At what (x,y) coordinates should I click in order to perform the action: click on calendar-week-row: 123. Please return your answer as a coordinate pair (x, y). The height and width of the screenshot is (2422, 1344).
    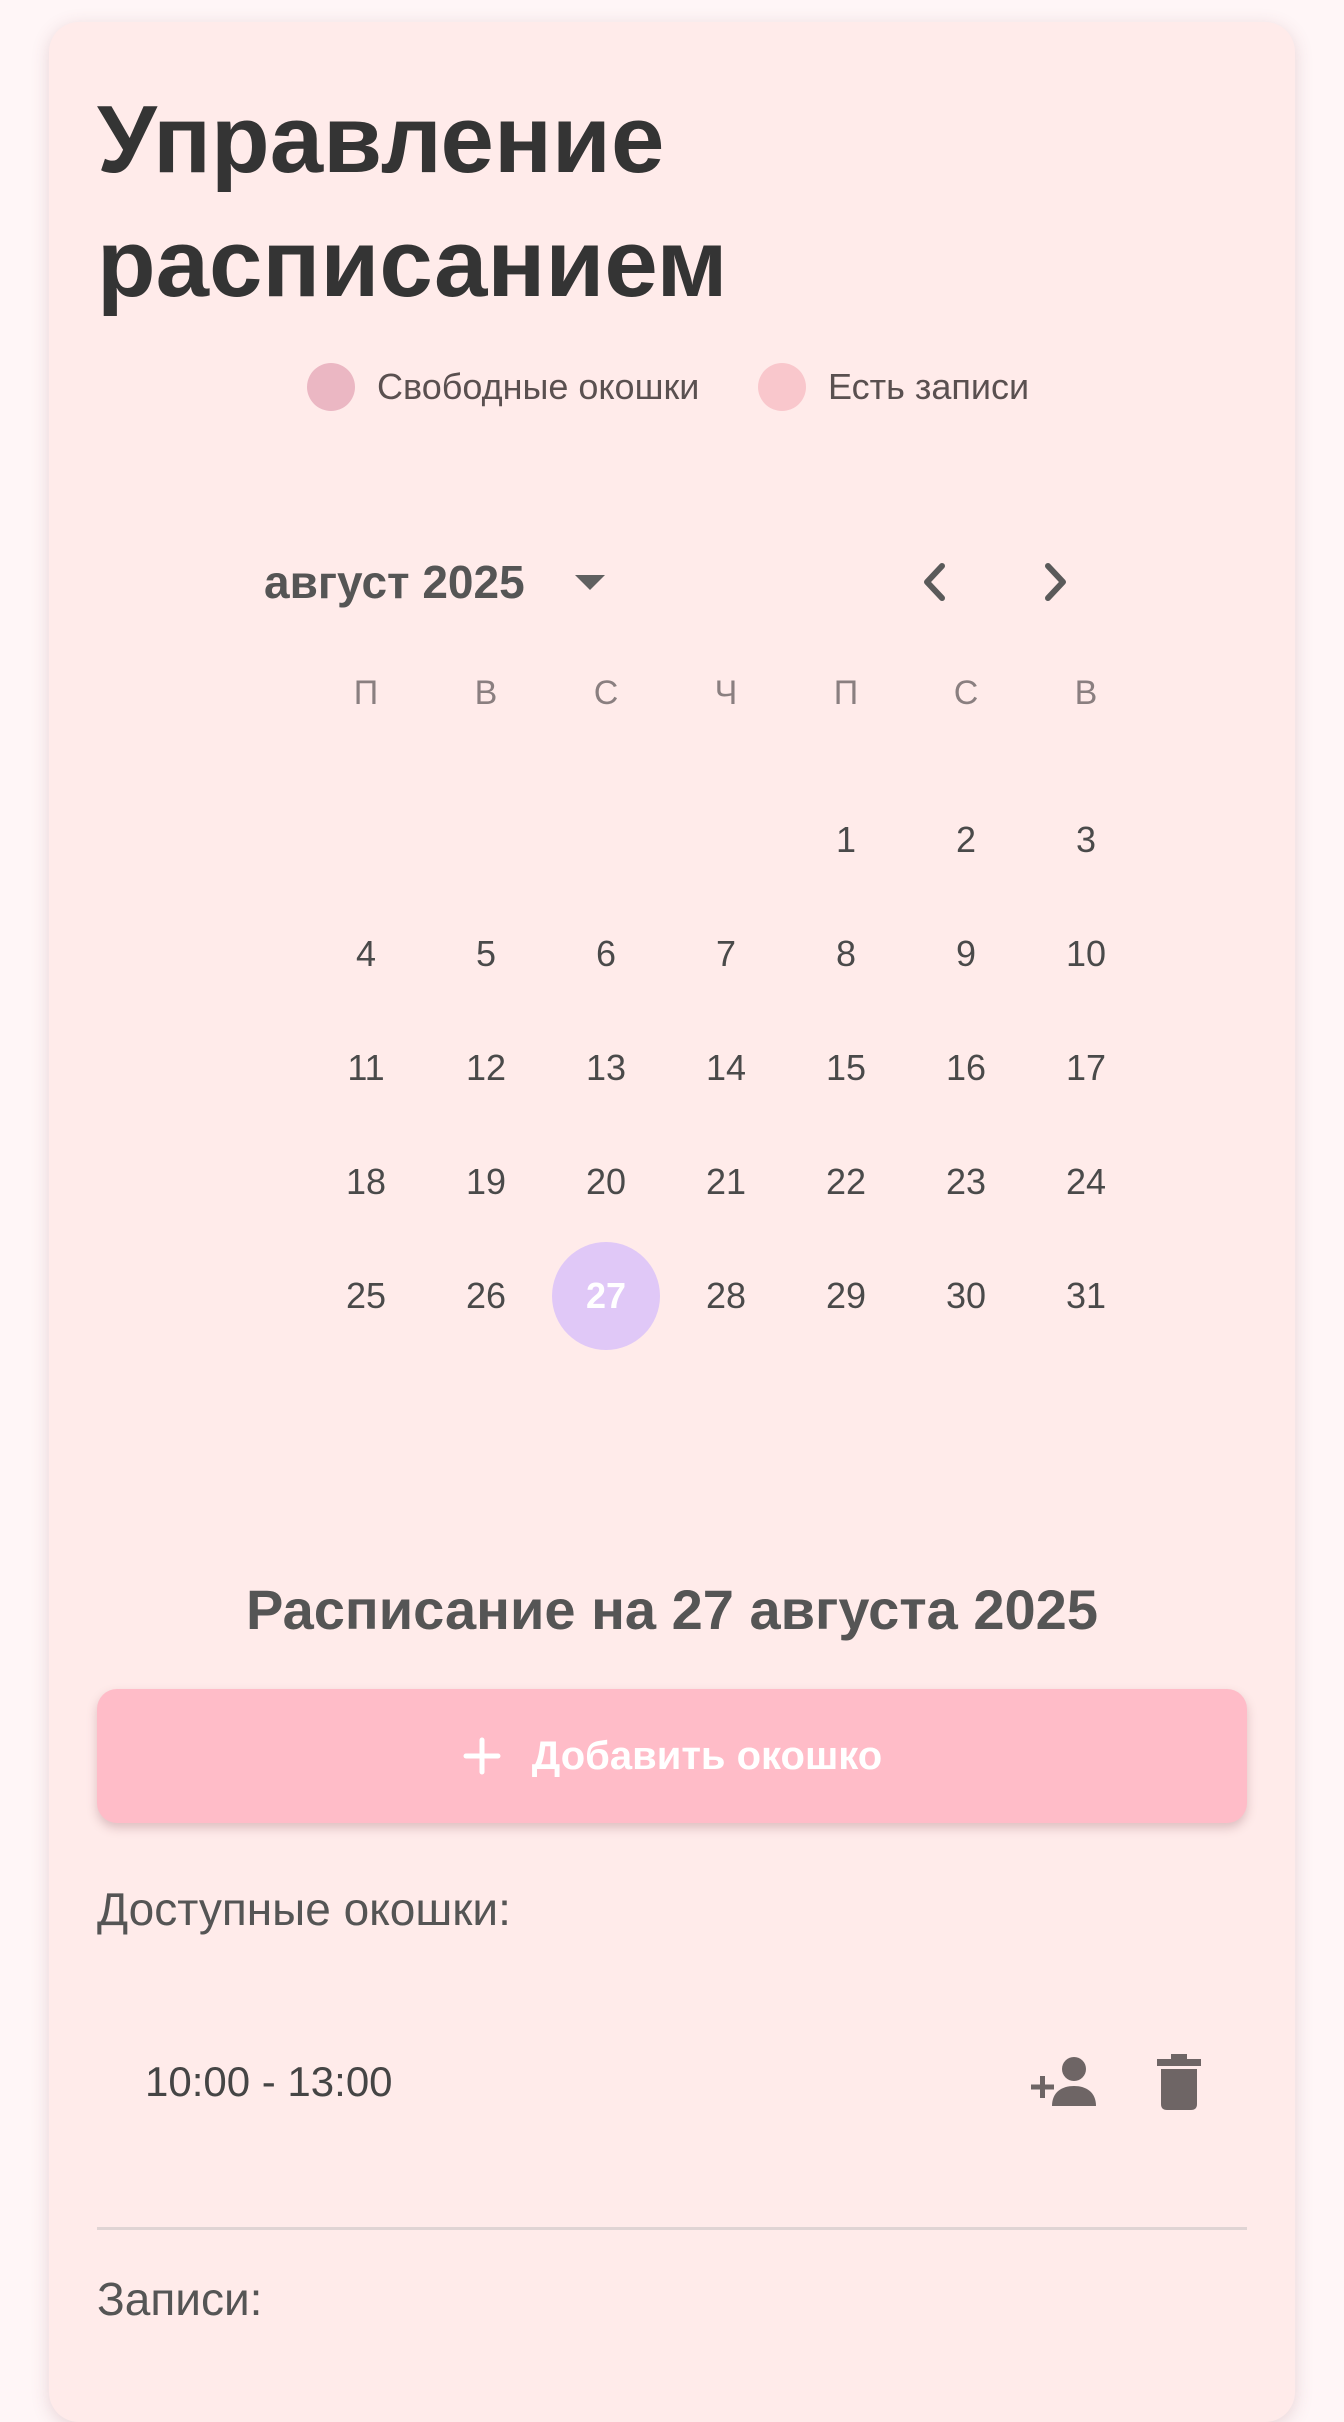
    Looking at the image, I should click on (732, 840).